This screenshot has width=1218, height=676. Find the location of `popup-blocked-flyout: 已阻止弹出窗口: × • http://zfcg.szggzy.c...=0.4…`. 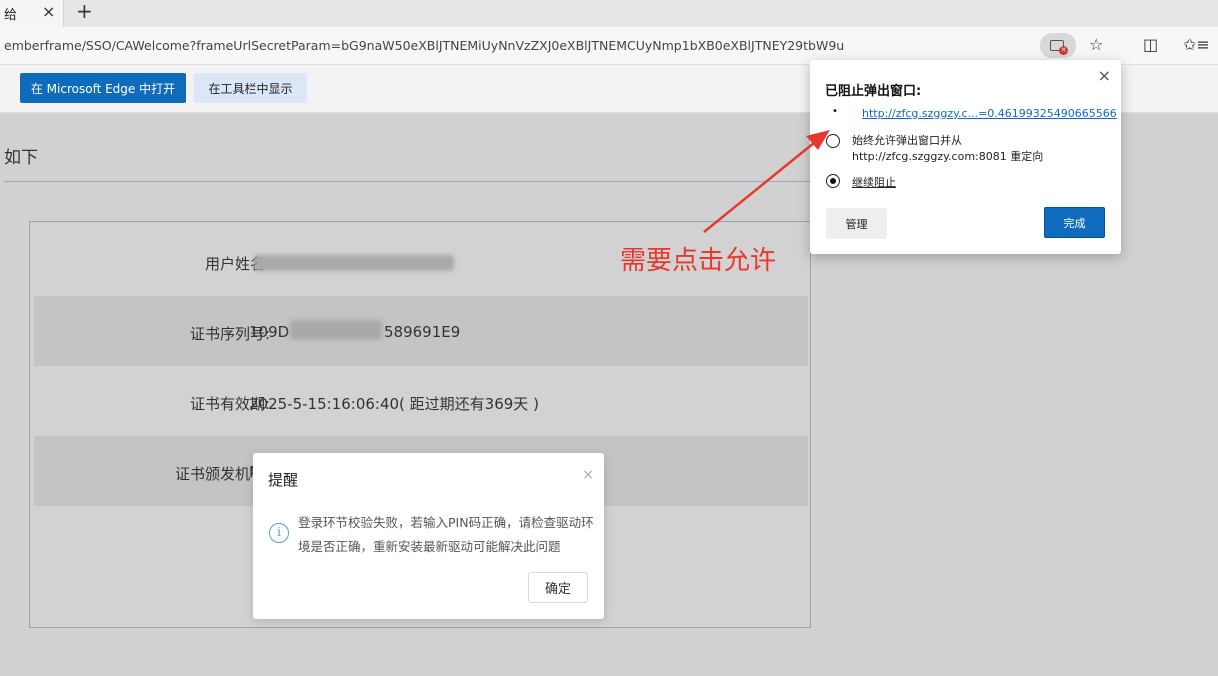

popup-blocked-flyout: 已阻止弹出窗口: × • http://zfcg.szggzy.c...=0.4… is located at coordinates (965, 157).